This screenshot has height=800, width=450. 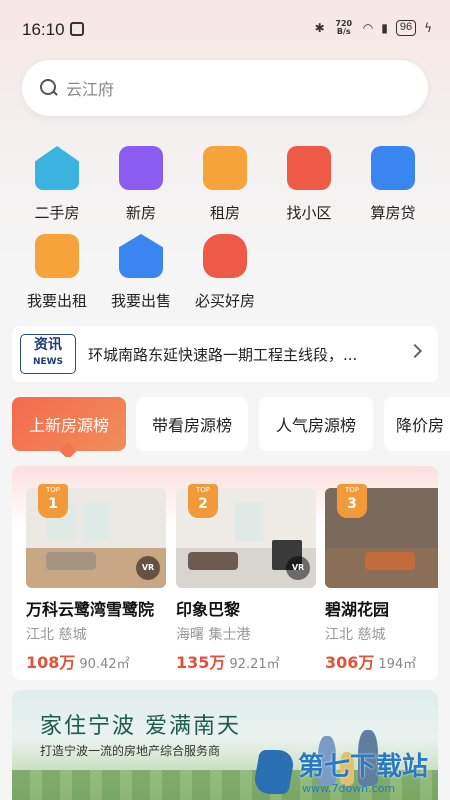 I want to click on sell-icon, so click(x=141, y=256).